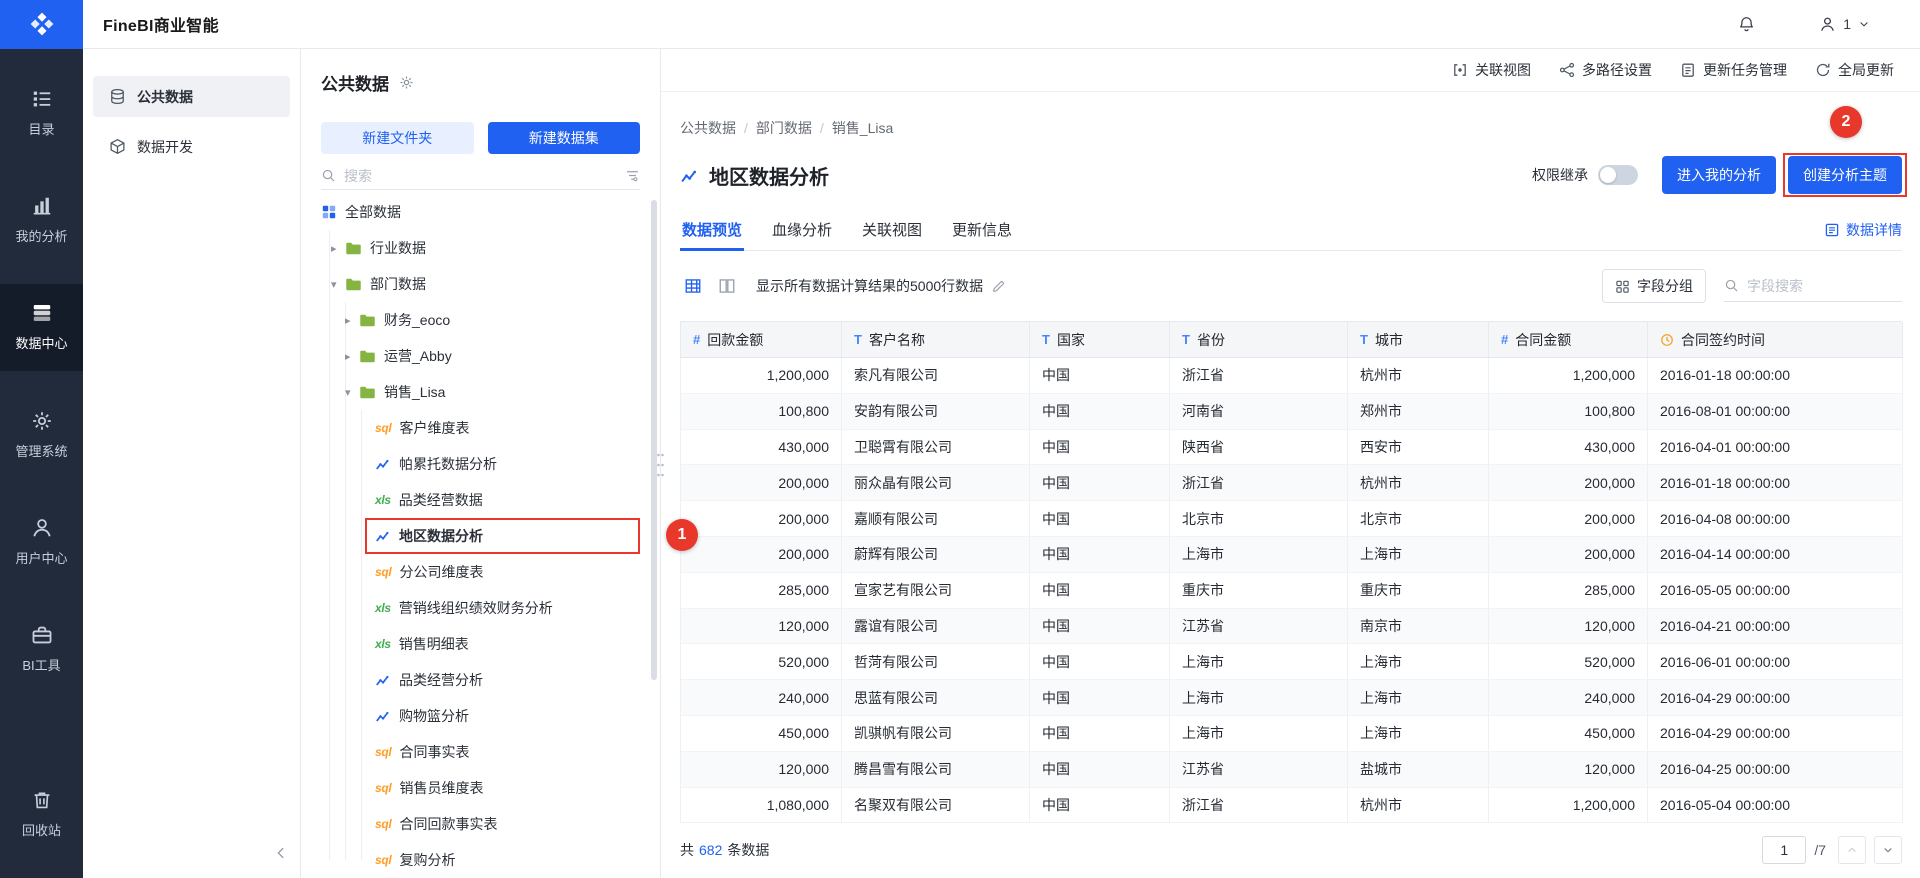 The image size is (1920, 878). I want to click on toolbar-link-relation-view: 关联视图, so click(1491, 70).